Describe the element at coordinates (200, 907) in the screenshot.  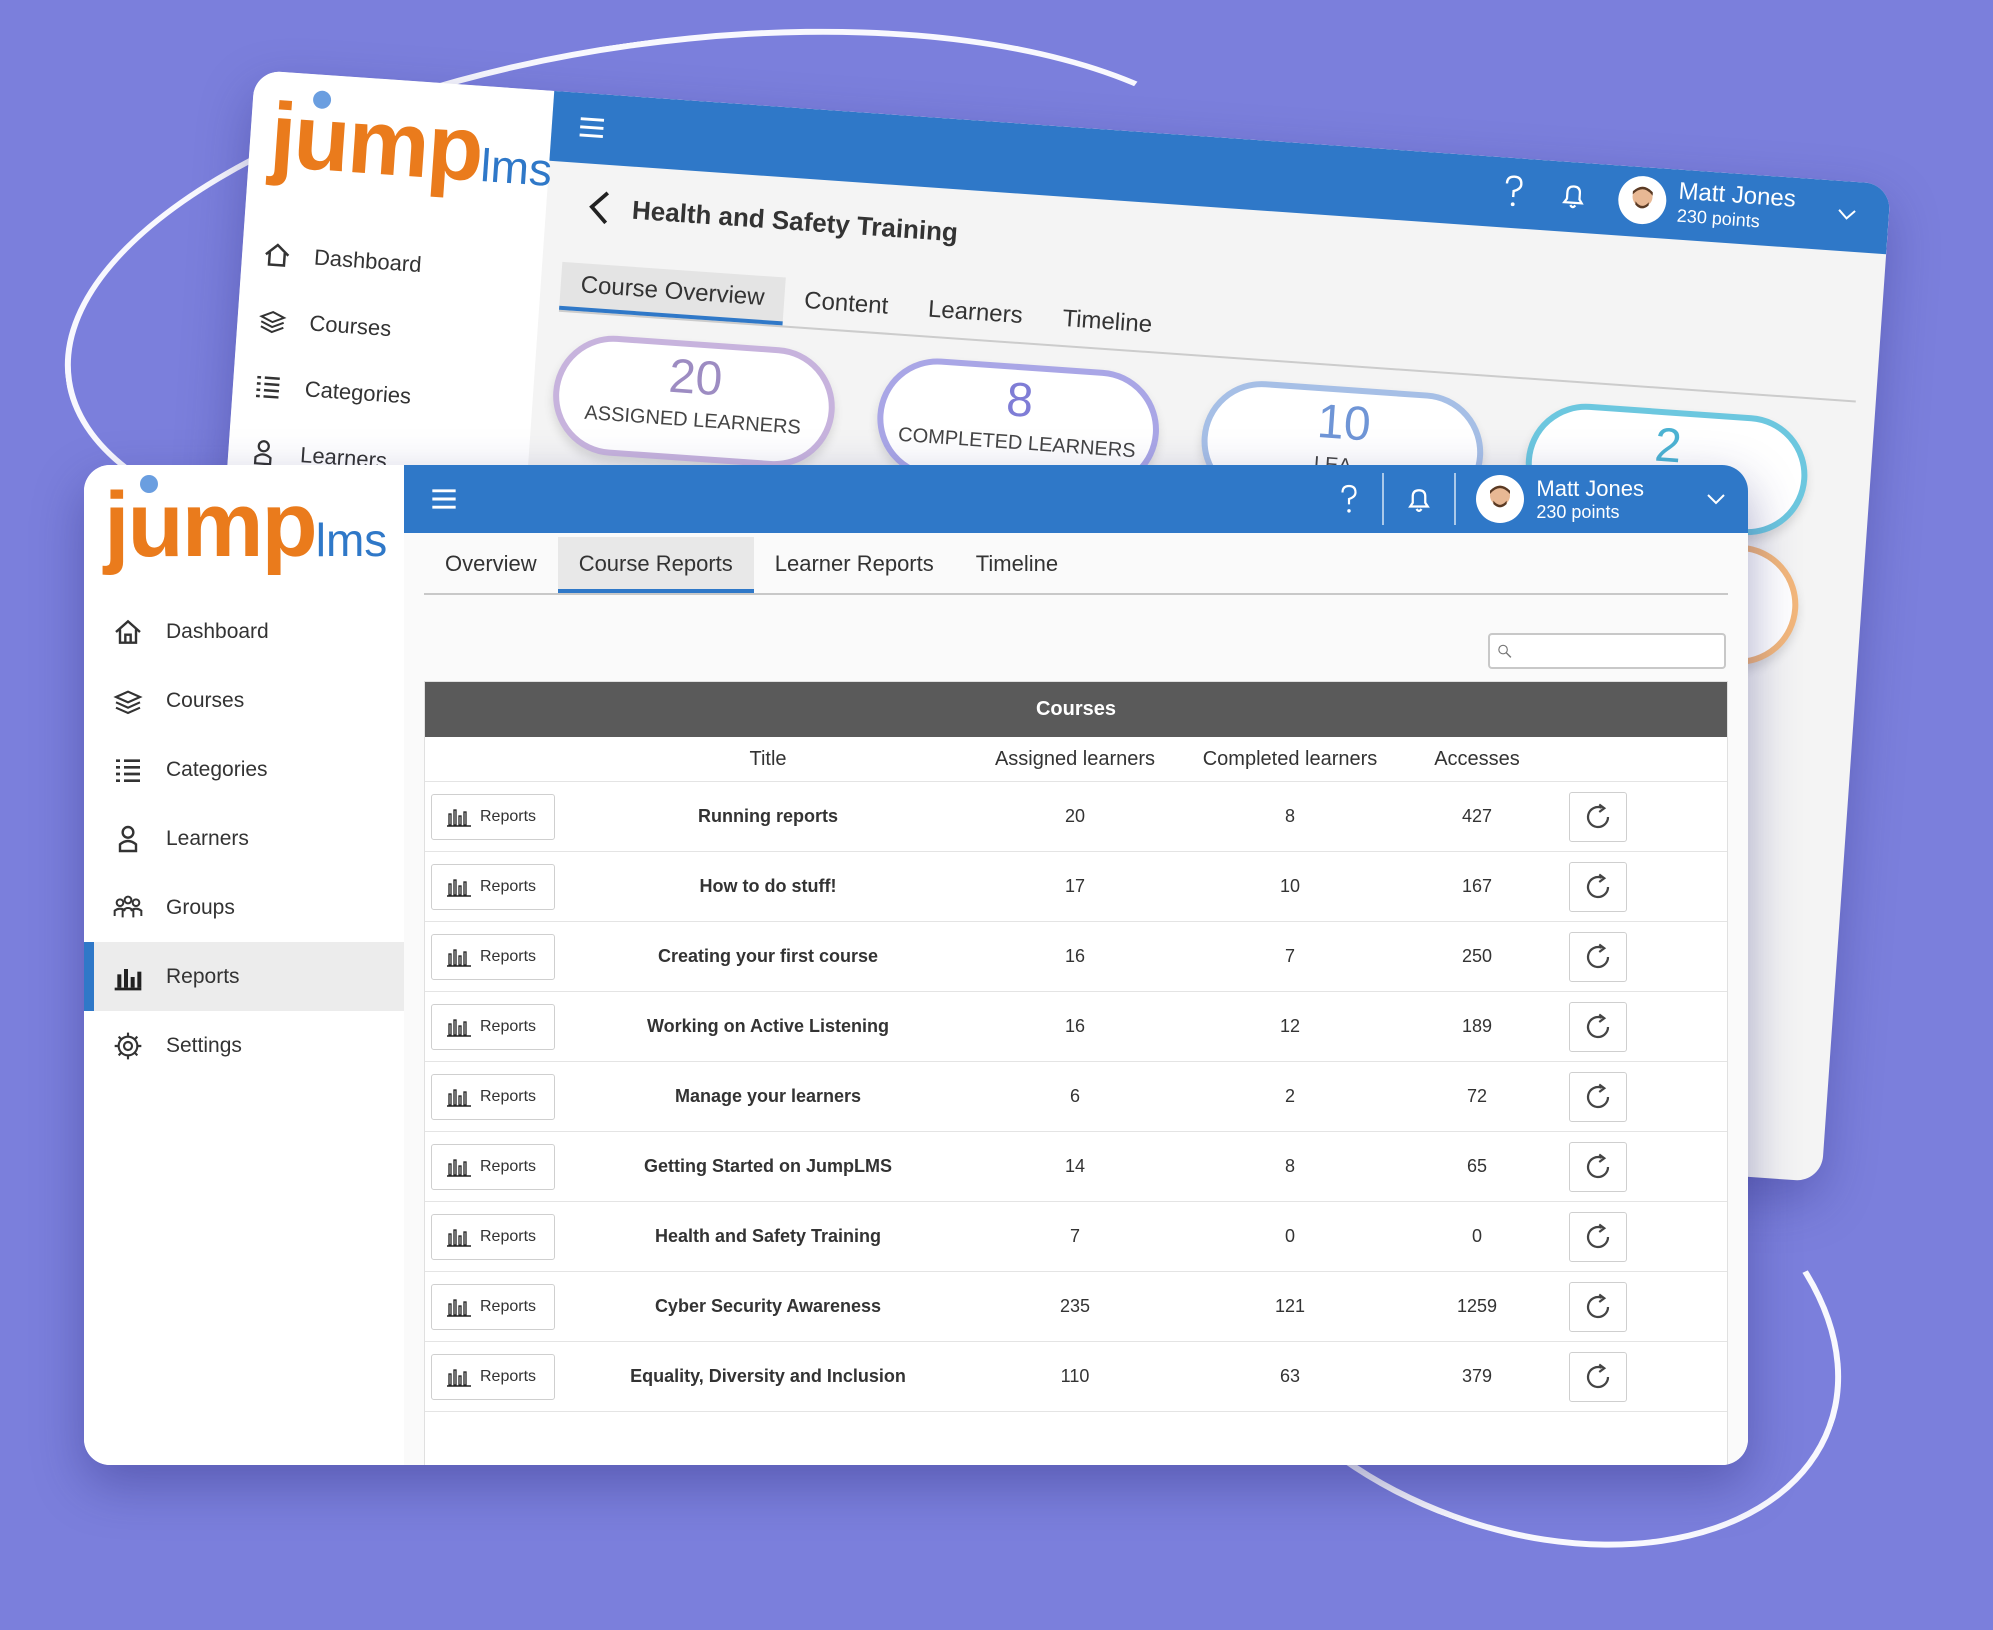
I see `sidebar-item-label: Groups` at that location.